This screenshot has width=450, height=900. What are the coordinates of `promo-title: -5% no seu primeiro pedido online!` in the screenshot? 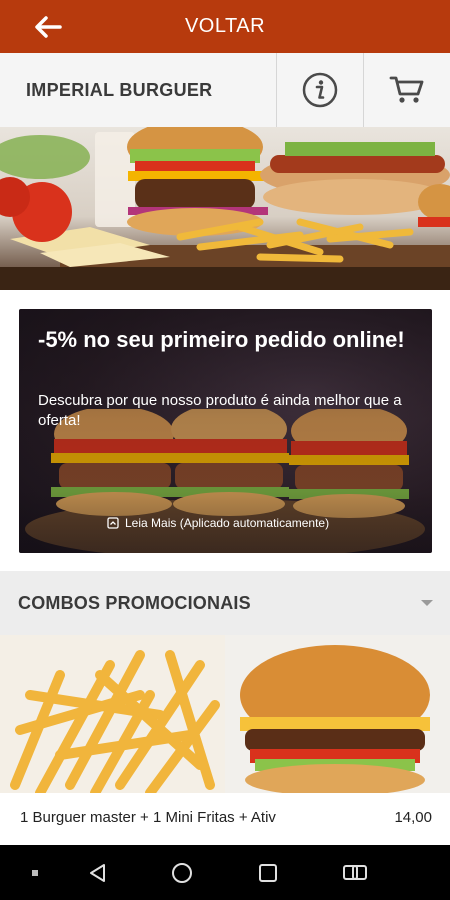 It's located at (221, 339).